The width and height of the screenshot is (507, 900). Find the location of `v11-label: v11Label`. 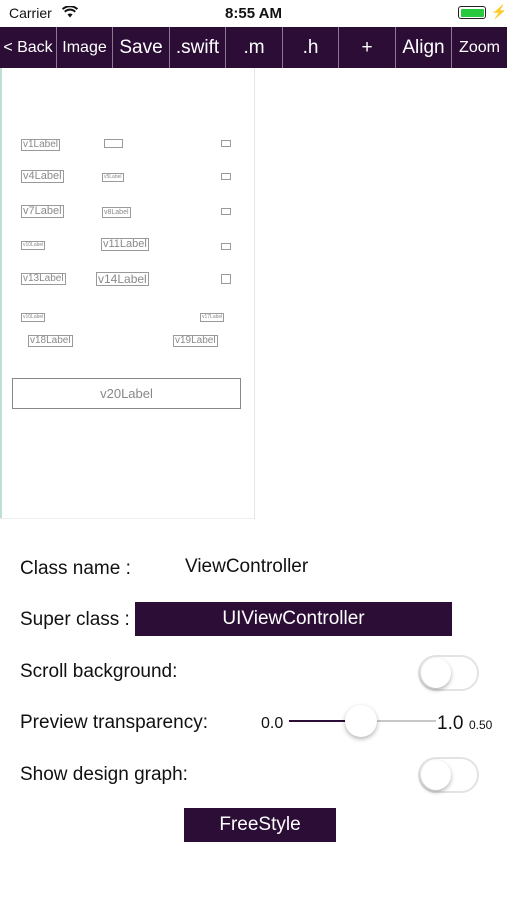

v11-label: v11Label is located at coordinates (125, 244).